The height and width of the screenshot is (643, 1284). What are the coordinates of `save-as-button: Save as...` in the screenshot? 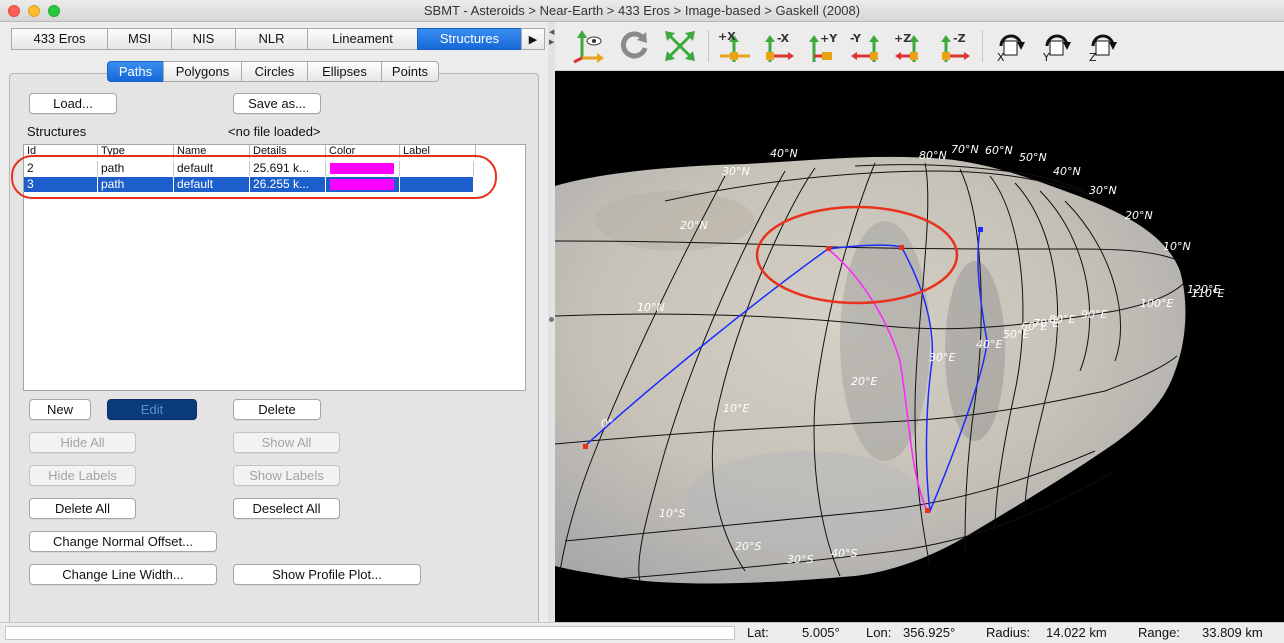 It's located at (277, 103).